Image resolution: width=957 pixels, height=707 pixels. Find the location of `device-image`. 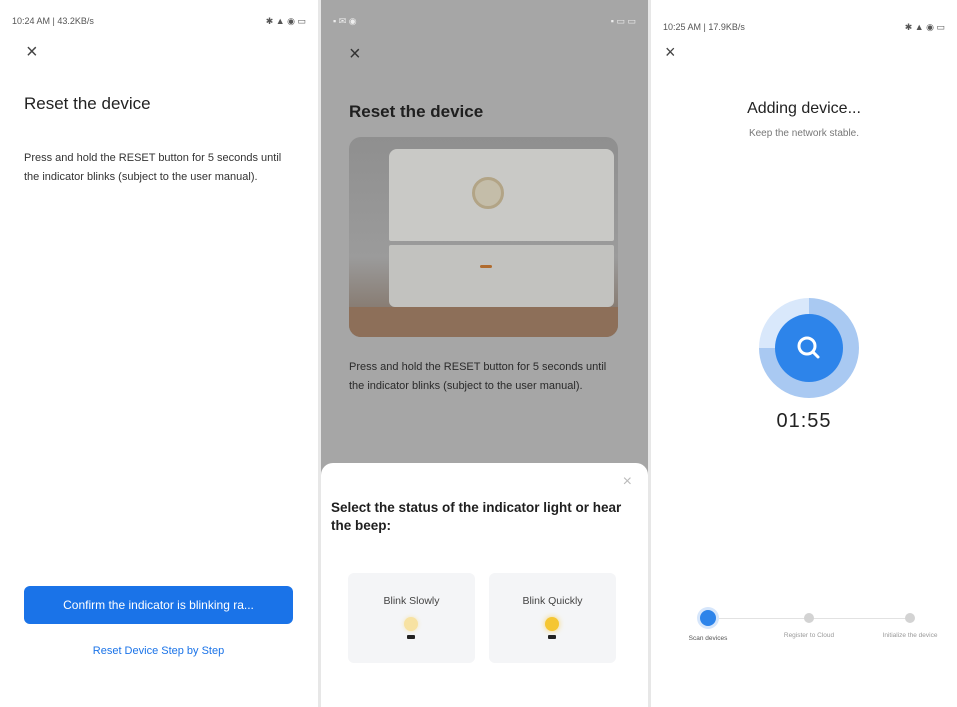

device-image is located at coordinates (483, 237).